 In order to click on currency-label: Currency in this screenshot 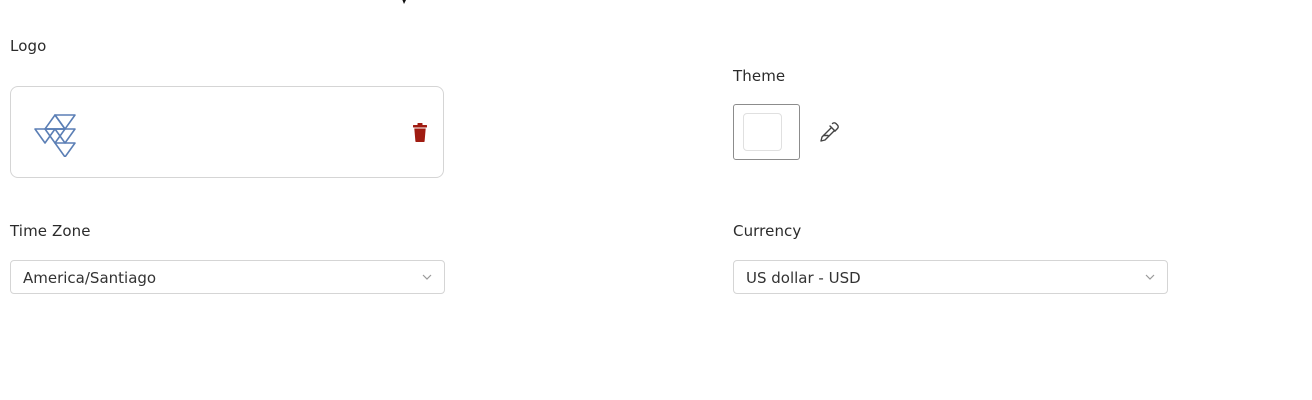, I will do `click(767, 231)`.